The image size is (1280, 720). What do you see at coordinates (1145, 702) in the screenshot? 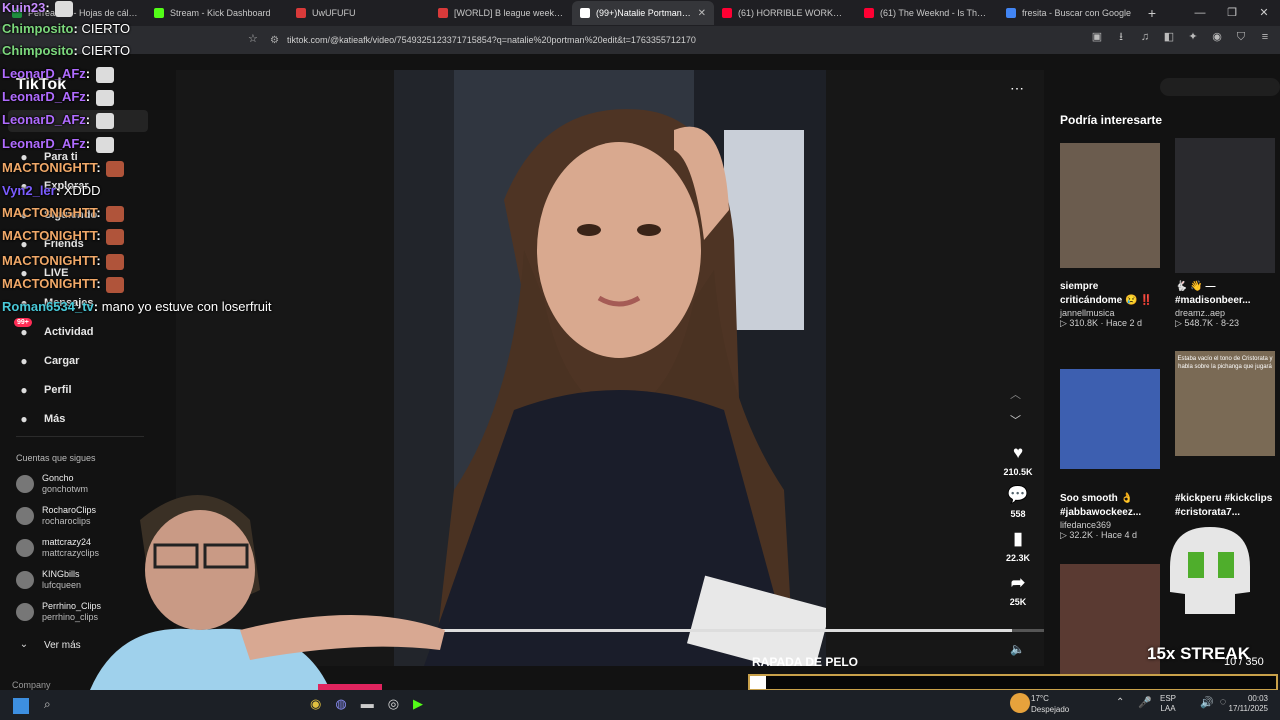
I see `microphone-icon: 🎤` at bounding box center [1145, 702].